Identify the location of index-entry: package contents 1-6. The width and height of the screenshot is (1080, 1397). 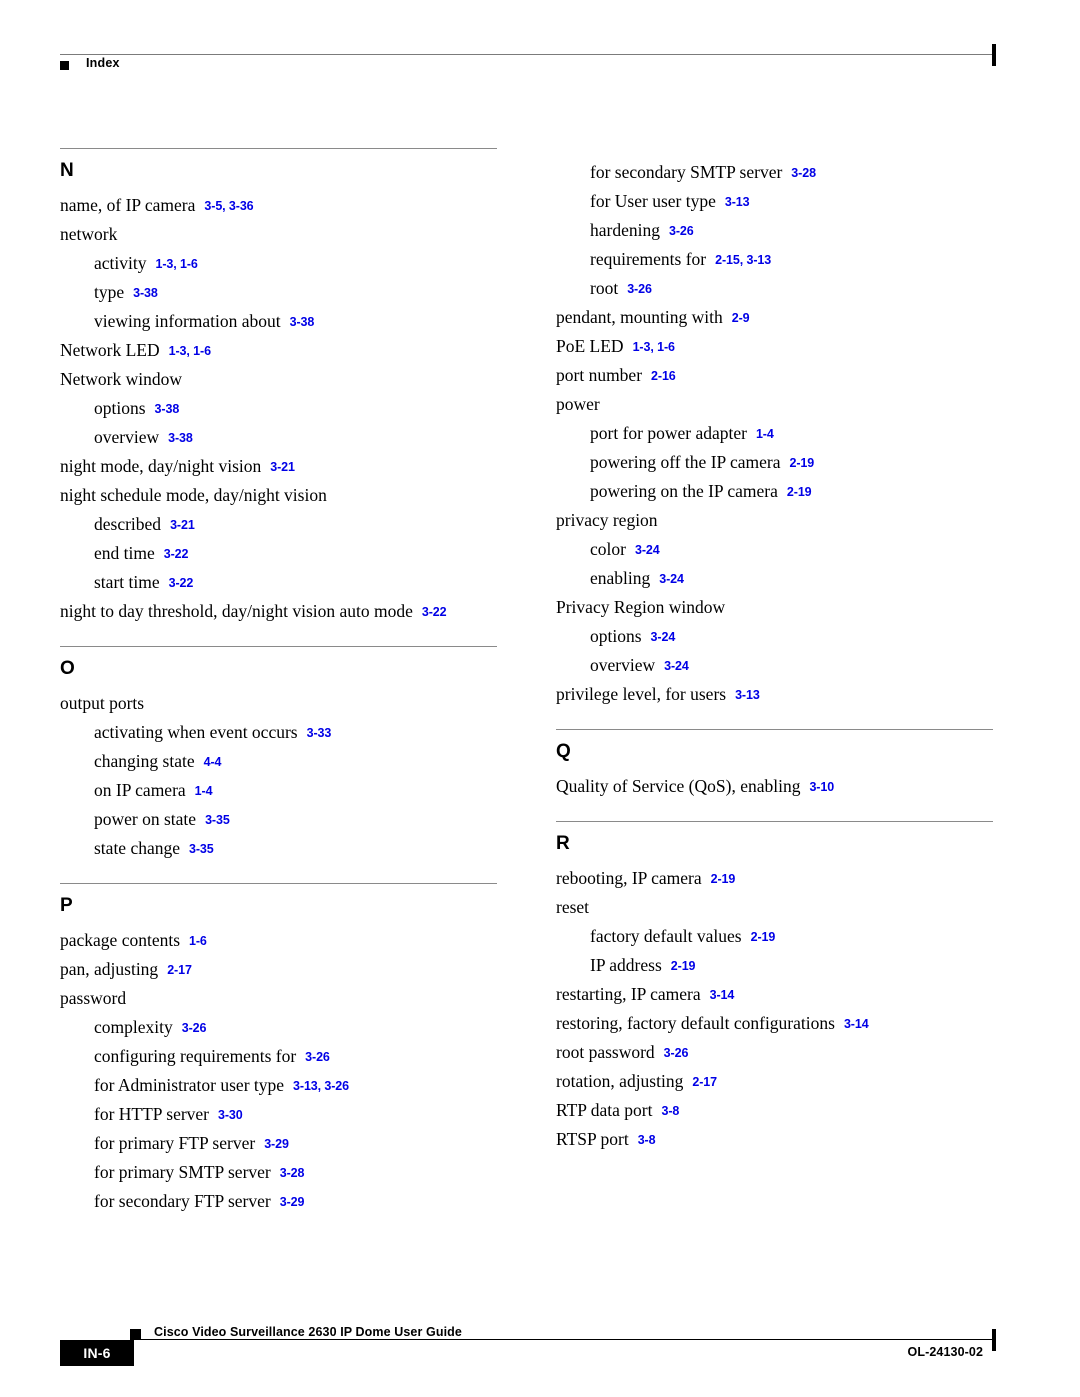
(278, 940).